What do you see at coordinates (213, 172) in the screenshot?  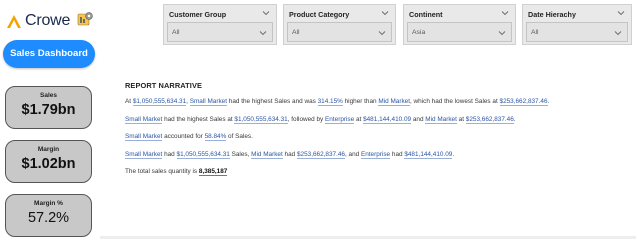 I see `total-sales-quantity: 8,385,187` at bounding box center [213, 172].